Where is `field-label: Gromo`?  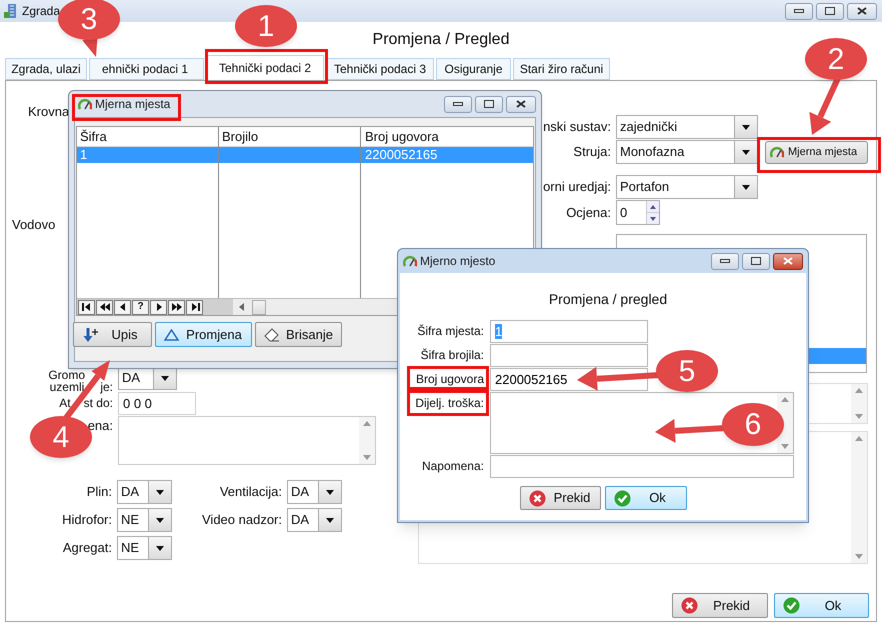 field-label: Gromo is located at coordinates (66, 375).